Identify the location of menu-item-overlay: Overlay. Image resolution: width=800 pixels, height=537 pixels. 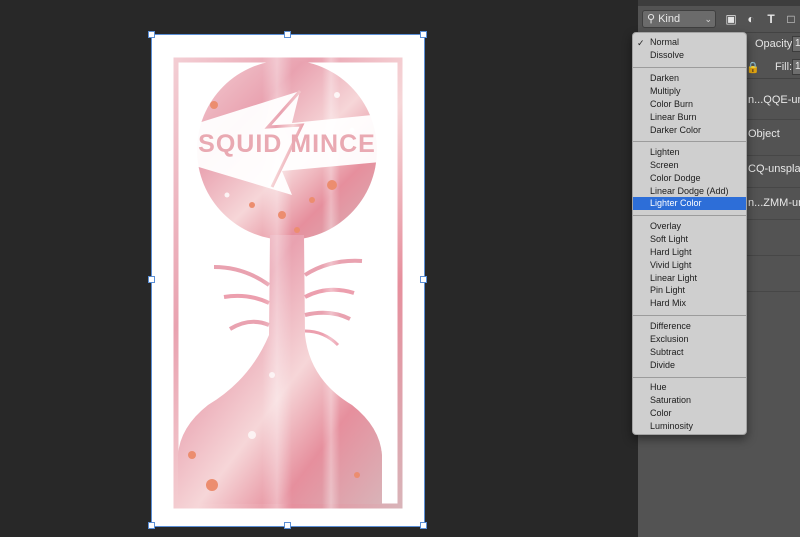
(689, 226).